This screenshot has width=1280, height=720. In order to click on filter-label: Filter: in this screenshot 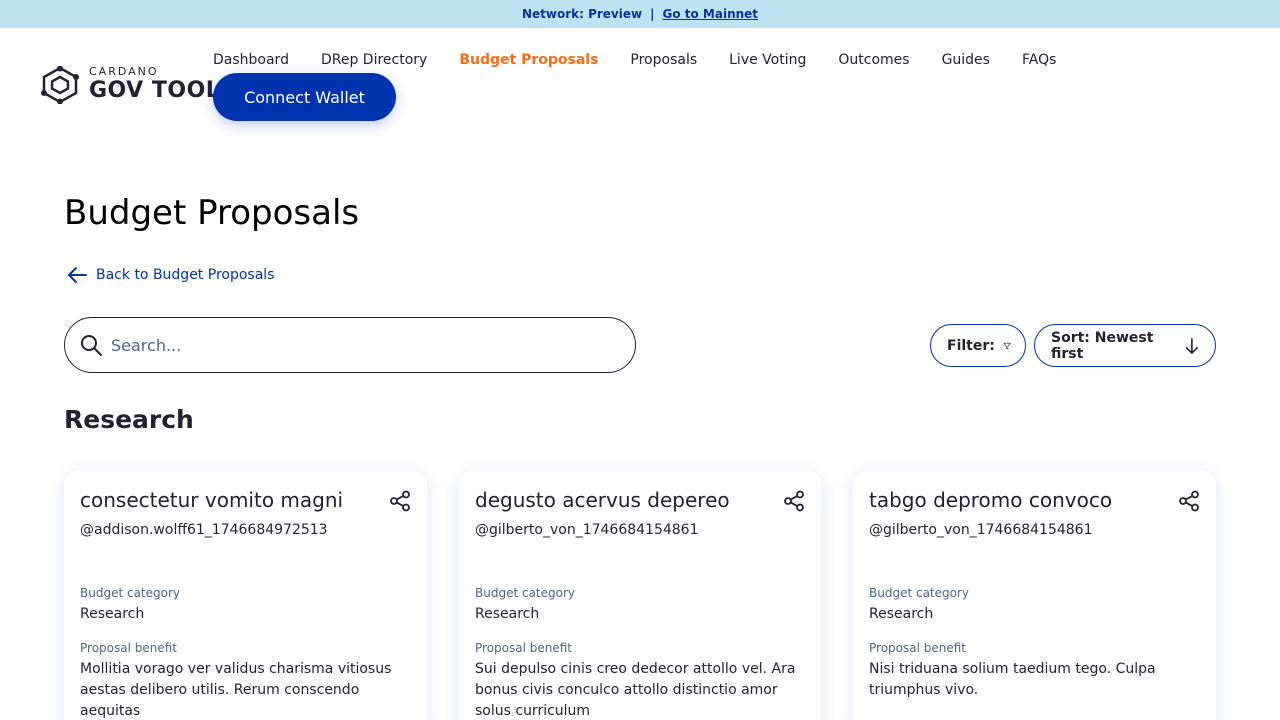, I will do `click(971, 345)`.